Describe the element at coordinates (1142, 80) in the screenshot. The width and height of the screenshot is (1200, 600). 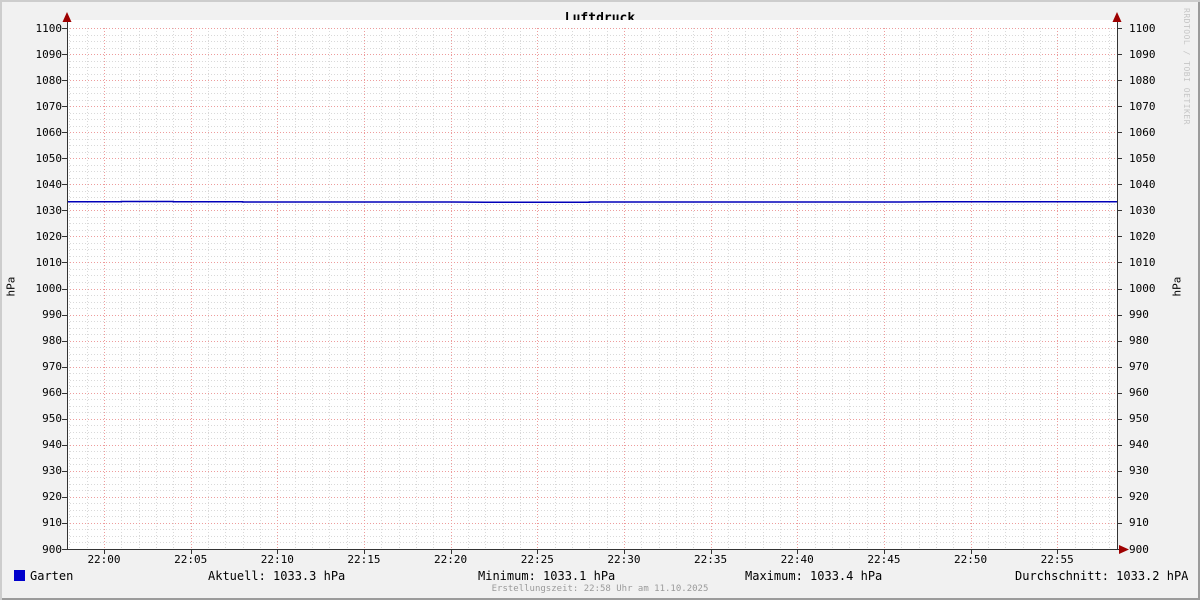
I see `y-tick-label-right: 1080` at that location.